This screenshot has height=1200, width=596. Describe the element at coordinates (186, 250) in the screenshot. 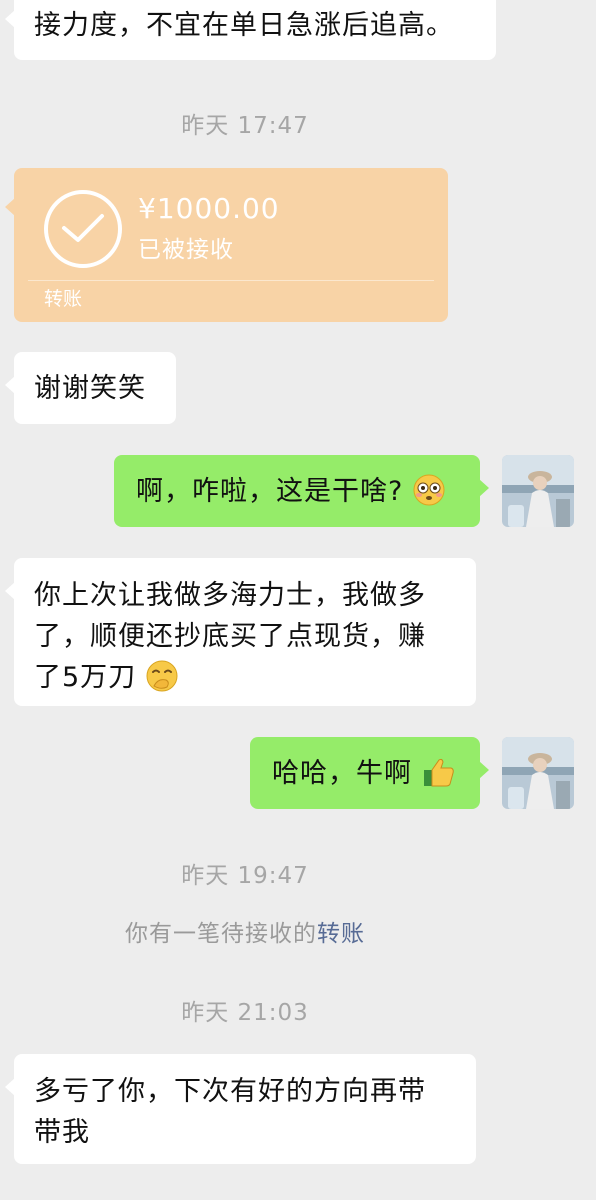

I see `transfer-status: 已被接收` at that location.